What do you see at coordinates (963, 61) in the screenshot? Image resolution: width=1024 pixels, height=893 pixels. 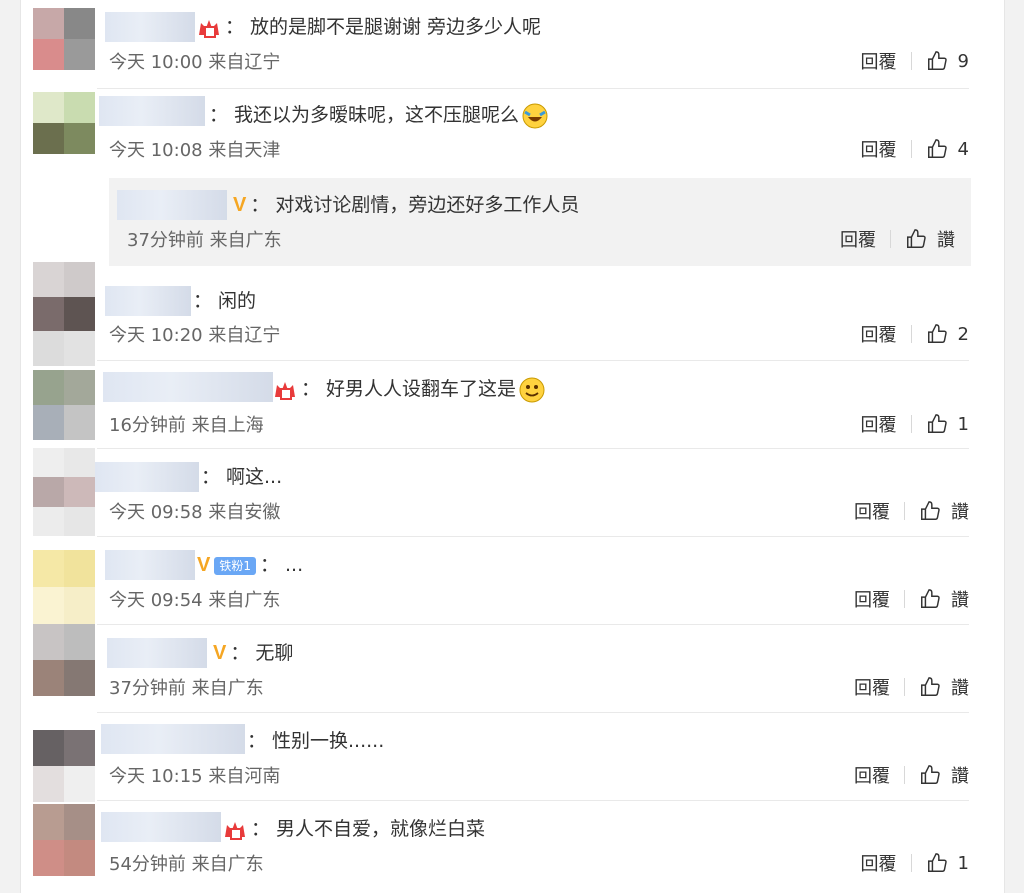 I see `like-count: 9` at bounding box center [963, 61].